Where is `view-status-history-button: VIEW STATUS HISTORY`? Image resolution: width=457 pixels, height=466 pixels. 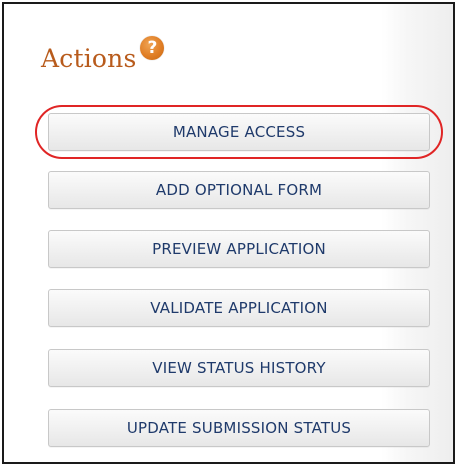
view-status-history-button: VIEW STATUS HISTORY is located at coordinates (239, 368).